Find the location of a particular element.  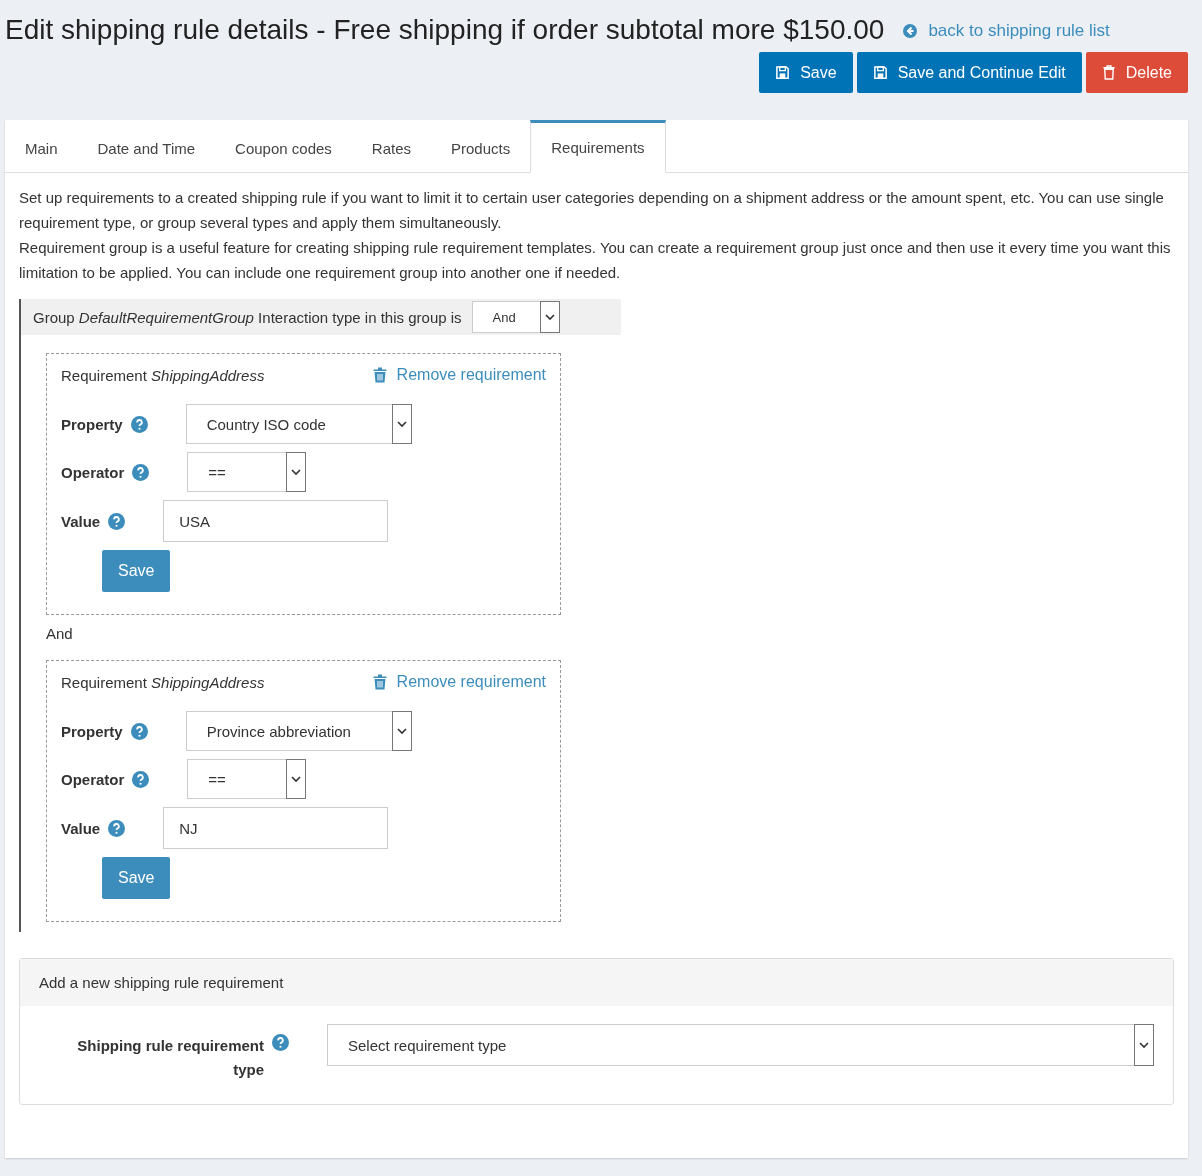

page-title: Edit shipping rule details - Free shipping if order subtotal more $150.00 is located at coordinates (445, 30).